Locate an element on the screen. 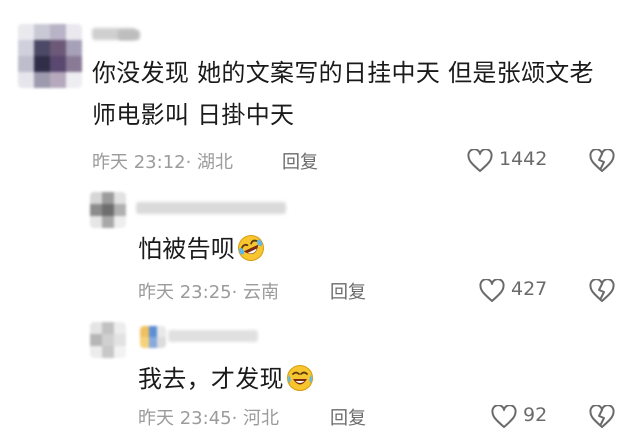  reply-text-content: 我去，才发现 is located at coordinates (211, 379).